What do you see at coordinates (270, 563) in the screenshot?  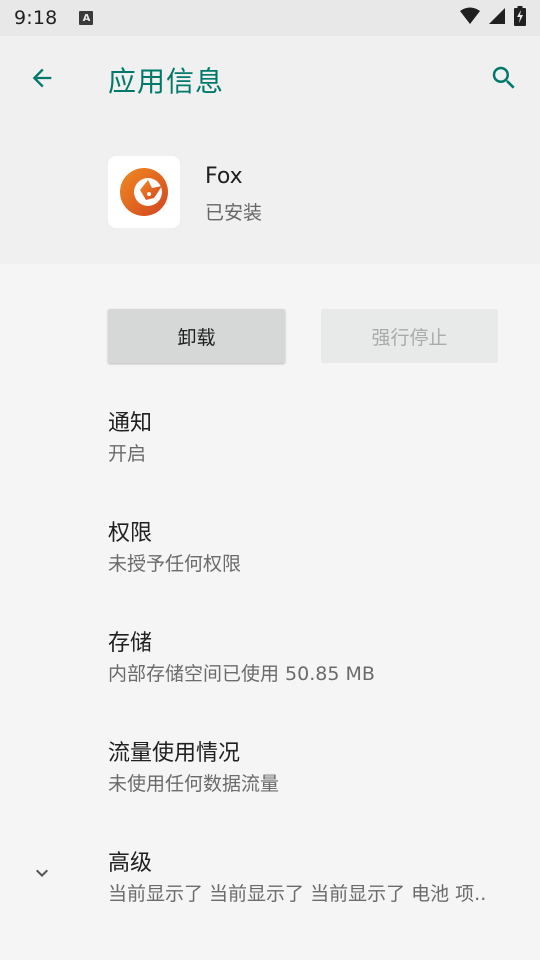 I see `list-item-permissions: 权限 未授予任何权限` at bounding box center [270, 563].